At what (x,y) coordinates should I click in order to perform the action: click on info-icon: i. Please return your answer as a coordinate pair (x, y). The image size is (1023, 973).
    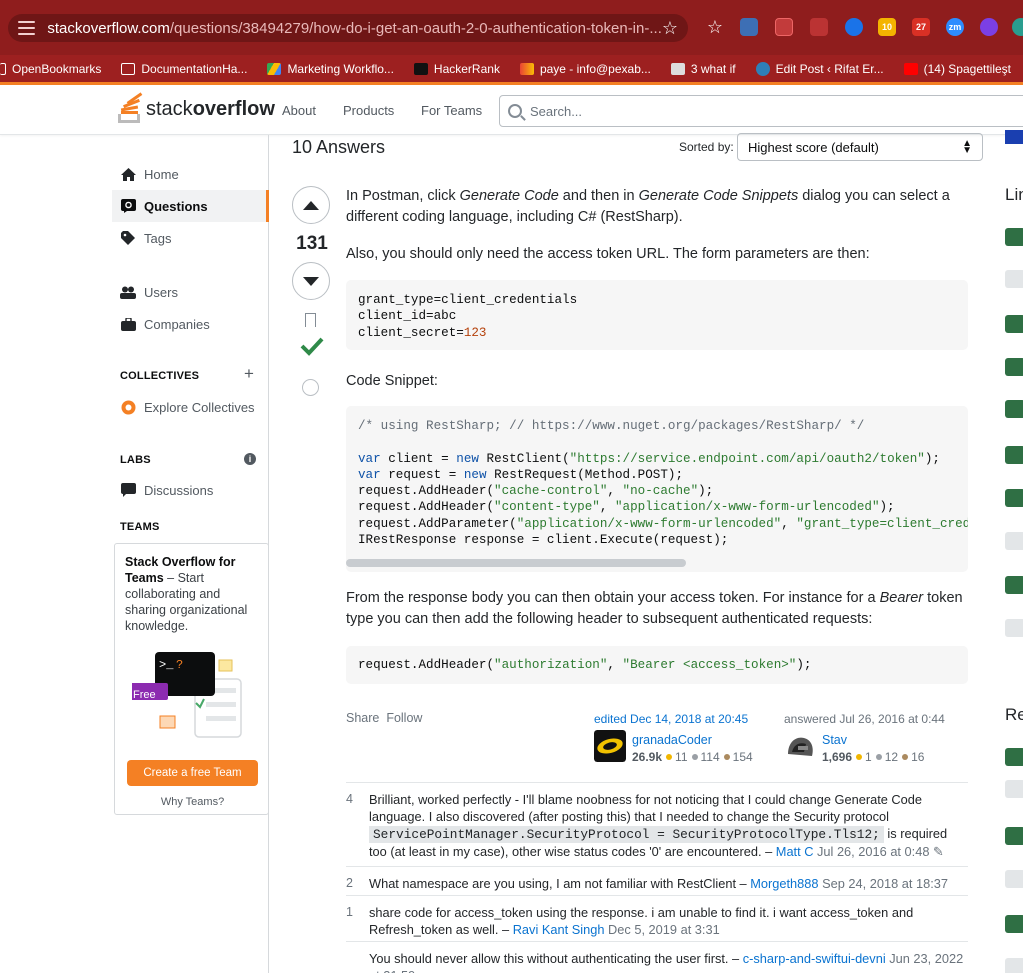
    Looking at the image, I should click on (250, 459).